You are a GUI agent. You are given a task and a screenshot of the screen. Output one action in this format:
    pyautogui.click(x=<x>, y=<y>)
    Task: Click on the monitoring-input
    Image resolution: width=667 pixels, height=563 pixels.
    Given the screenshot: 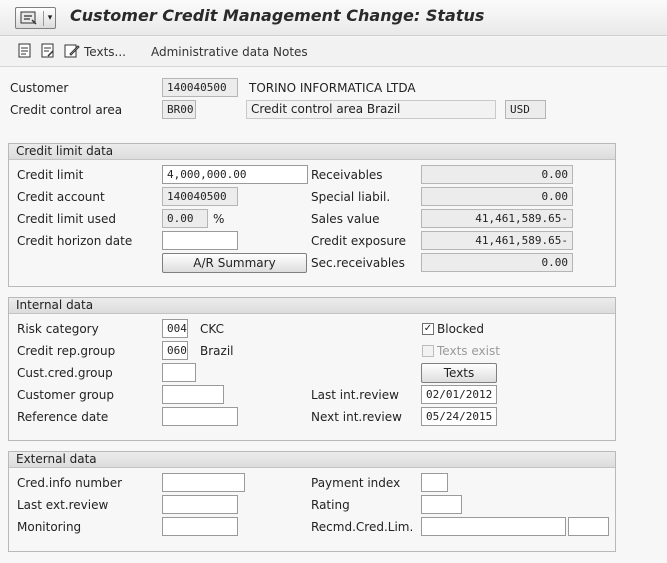 What is the action you would take?
    pyautogui.click(x=200, y=526)
    